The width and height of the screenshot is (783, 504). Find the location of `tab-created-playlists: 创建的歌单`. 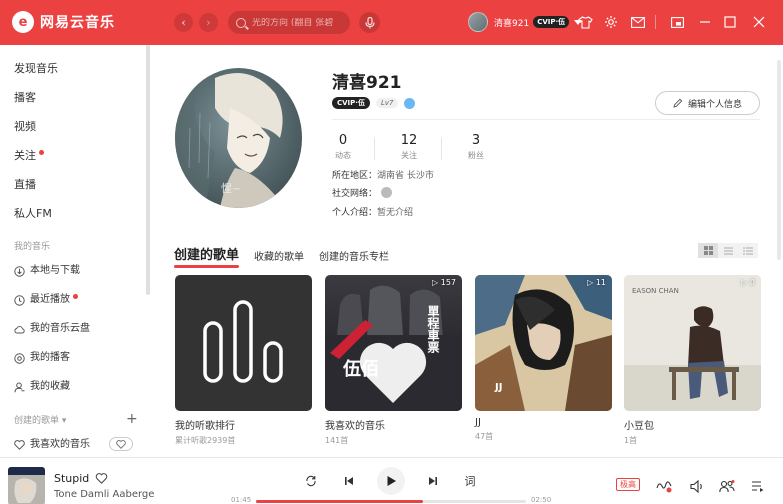

tab-created-playlists: 创建的歌单 is located at coordinates (207, 256).